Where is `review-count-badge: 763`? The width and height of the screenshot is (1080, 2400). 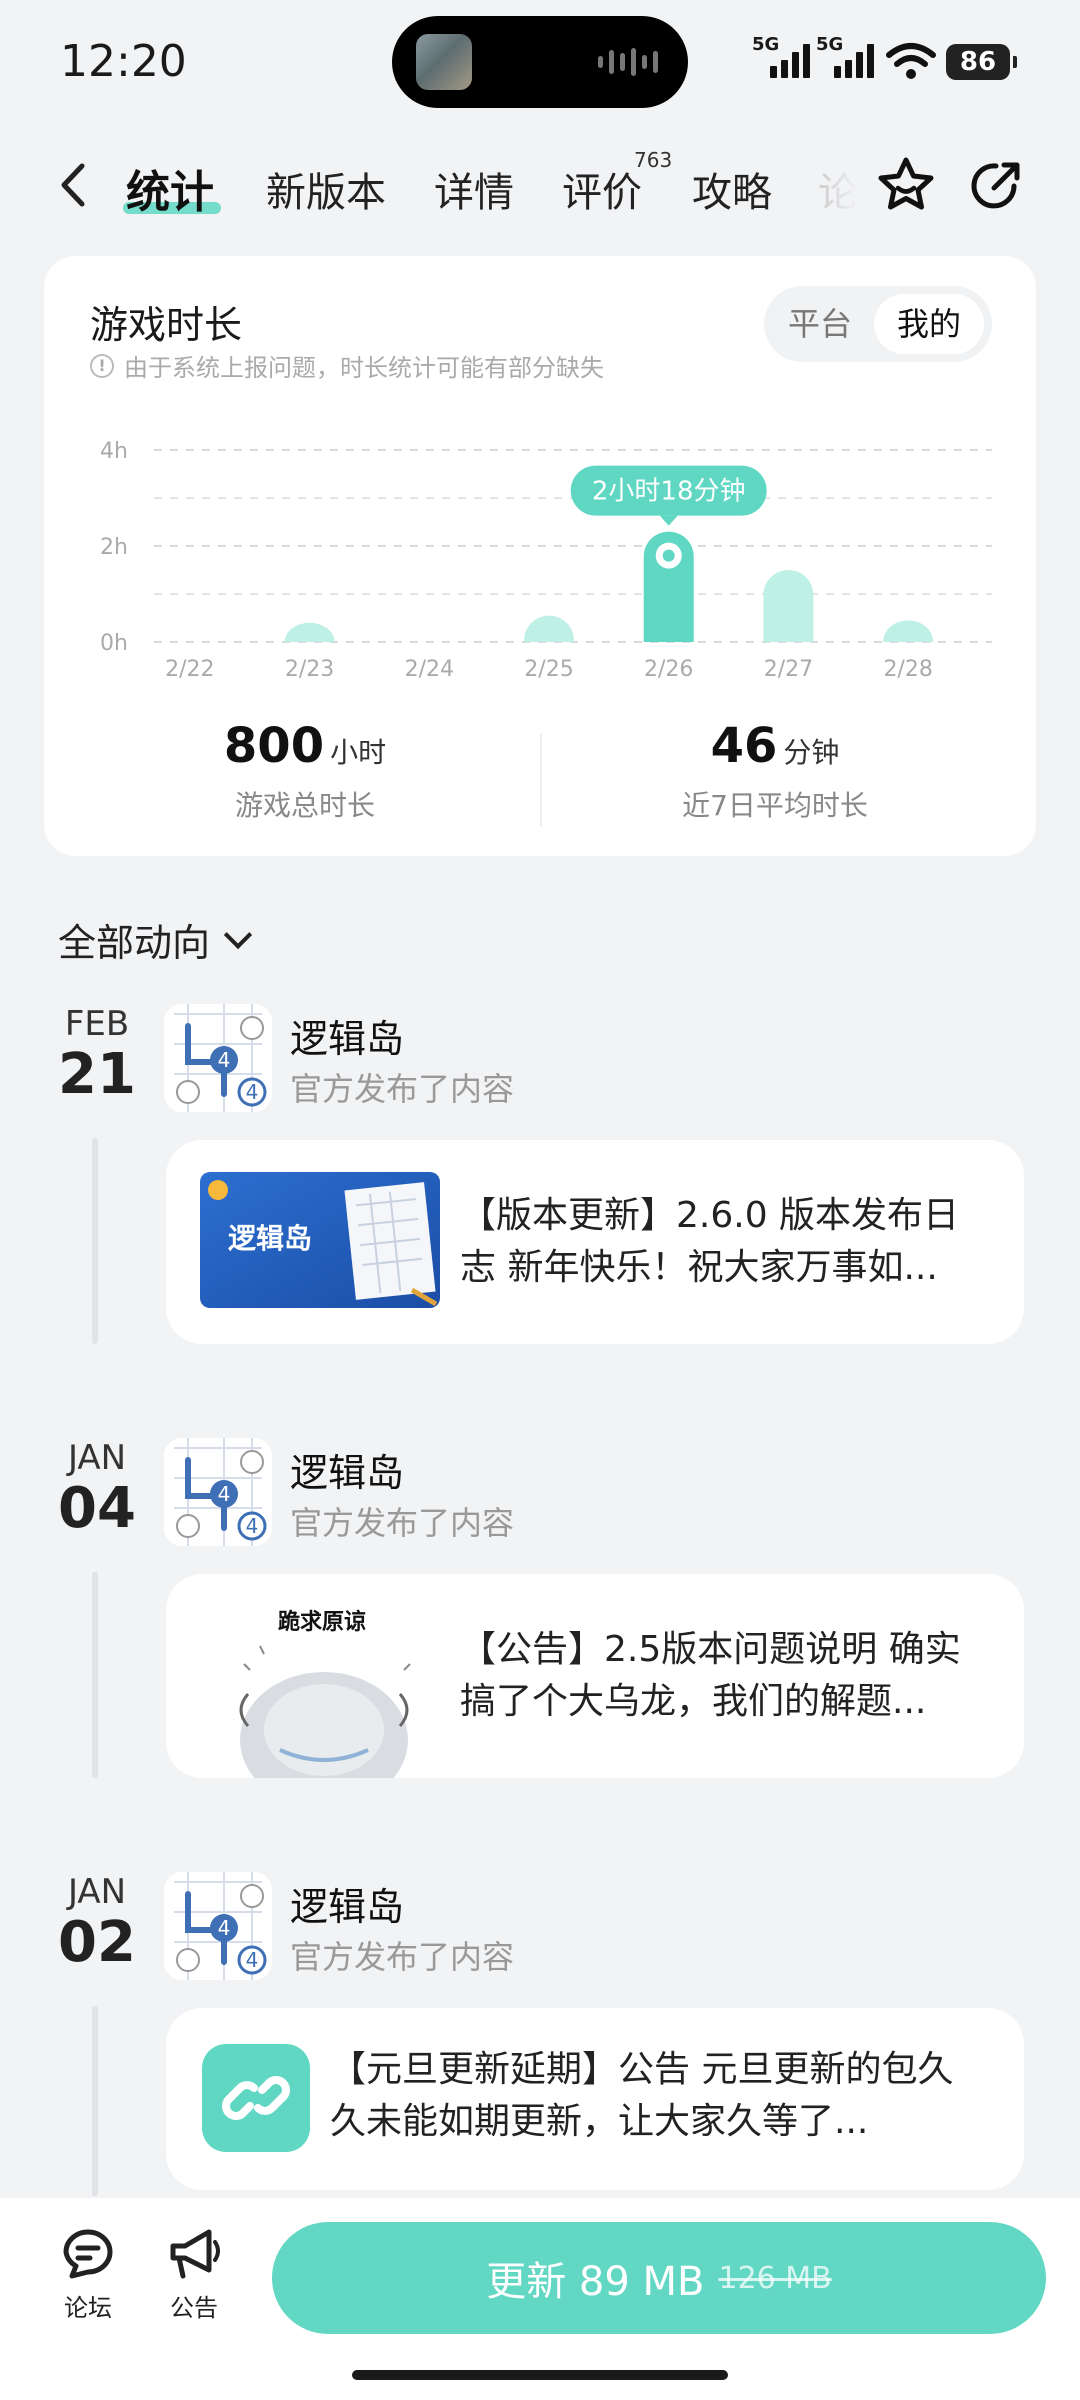 review-count-badge: 763 is located at coordinates (653, 160).